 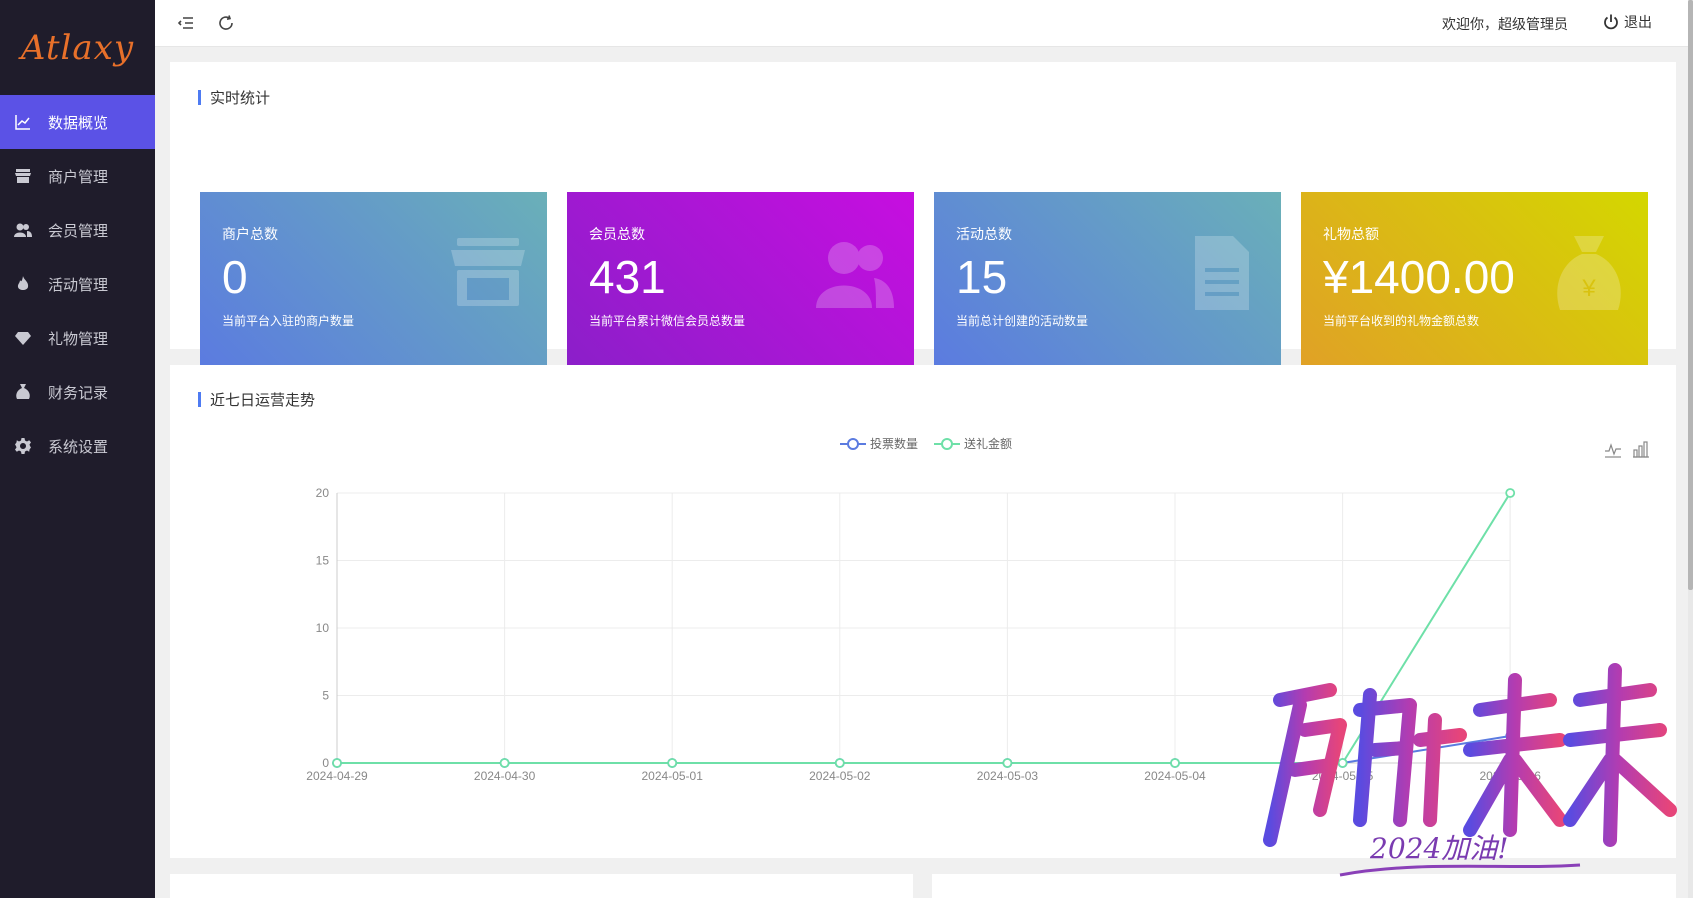 I want to click on sidebar-item-gifts: 礼物管理, so click(x=77, y=338).